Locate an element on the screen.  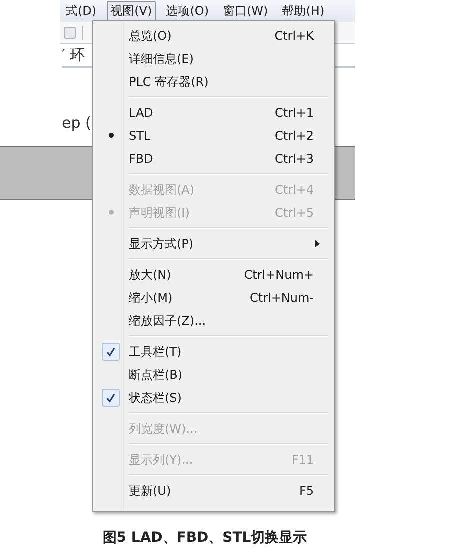
menu-item: 缩小(M) Ctrl+Num- is located at coordinates (213, 297).